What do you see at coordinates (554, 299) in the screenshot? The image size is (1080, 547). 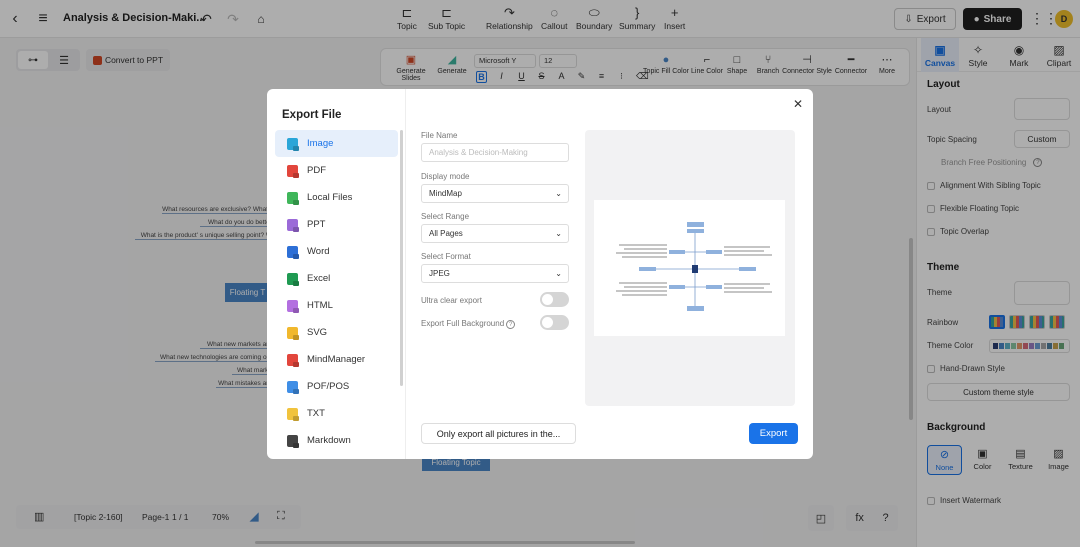 I see `ultra-clear-toggle` at bounding box center [554, 299].